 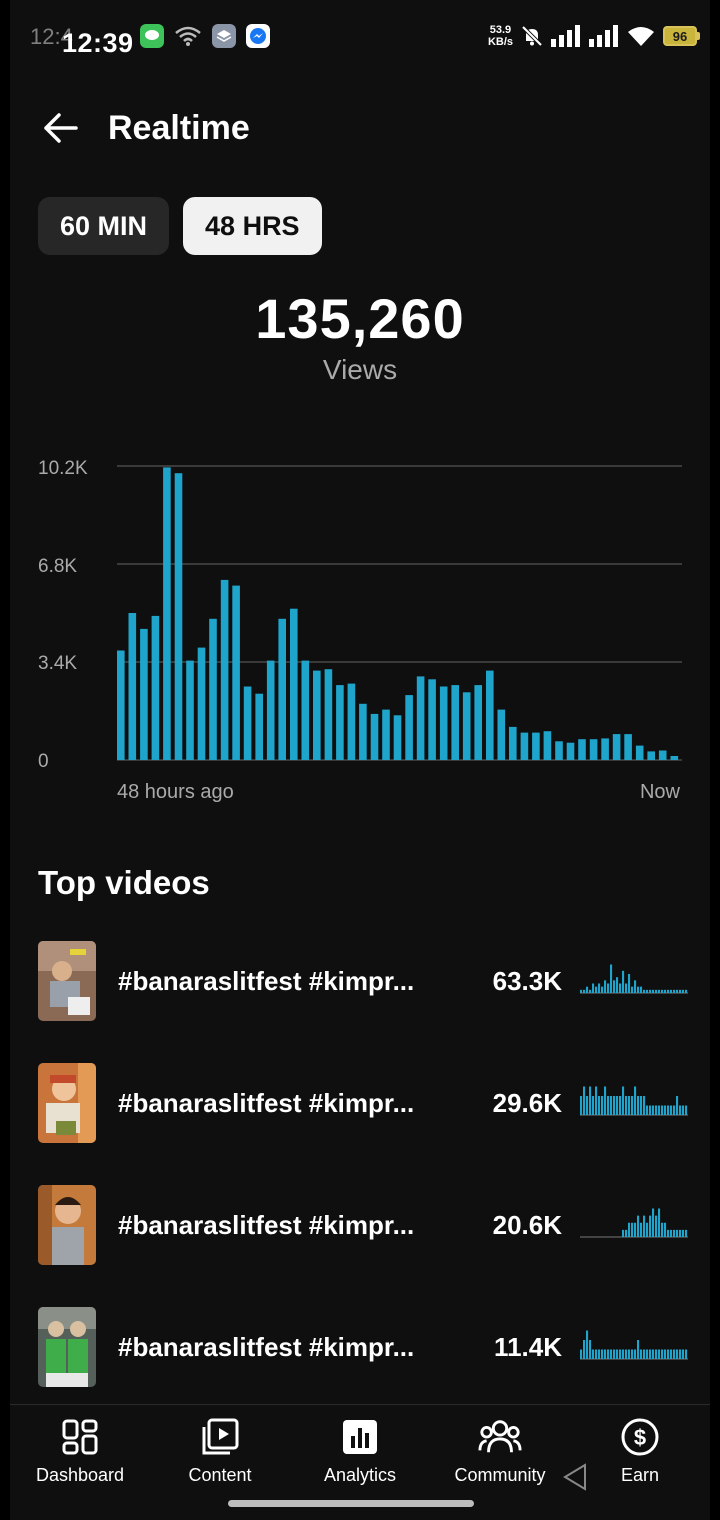 I want to click on time-range-toggle: 60 MIN 48 HRS, so click(x=180, y=226).